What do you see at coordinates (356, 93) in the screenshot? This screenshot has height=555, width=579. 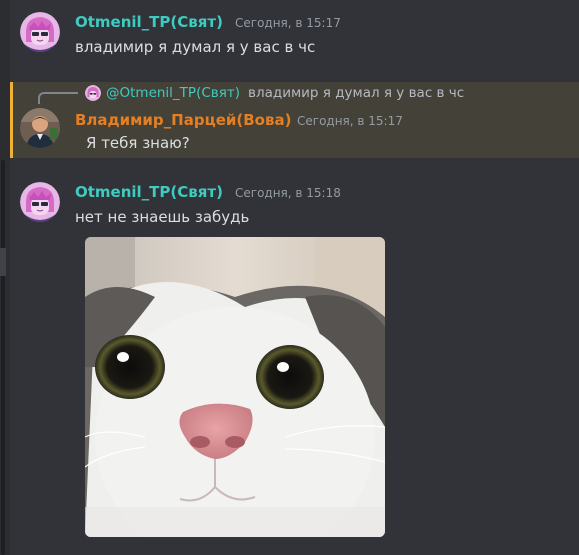 I see `reply-preview-text: владимир я думал я у вас в чс` at bounding box center [356, 93].